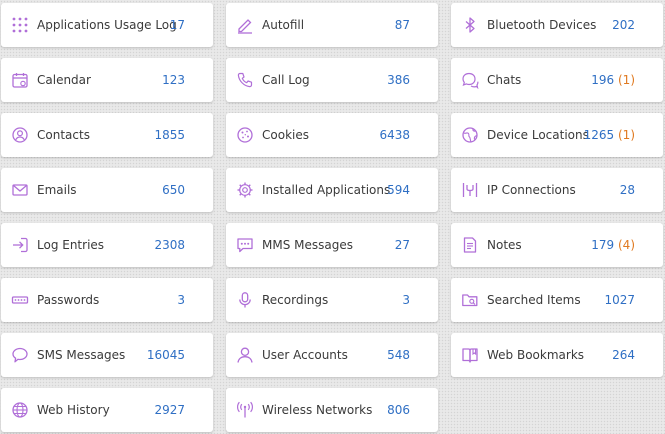  I want to click on category-label: Emails, so click(57, 190).